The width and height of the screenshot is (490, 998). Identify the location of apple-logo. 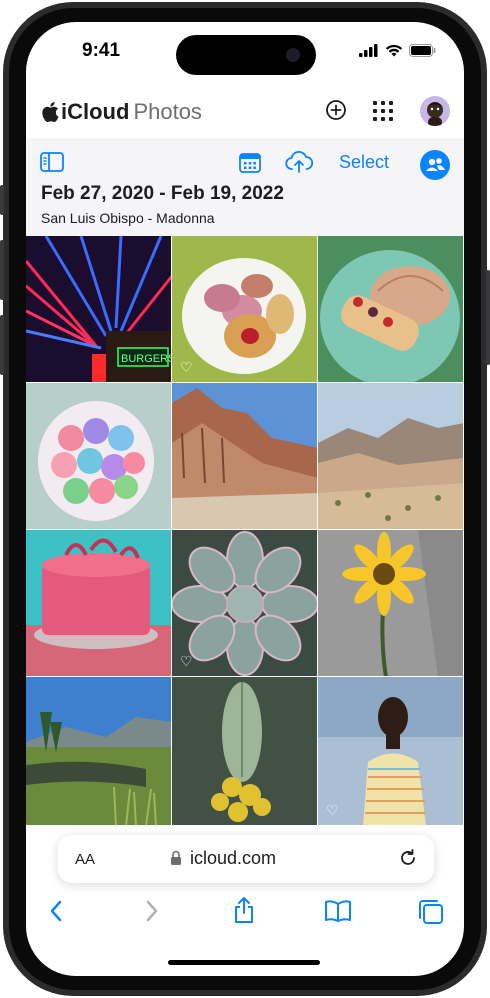
(50, 112).